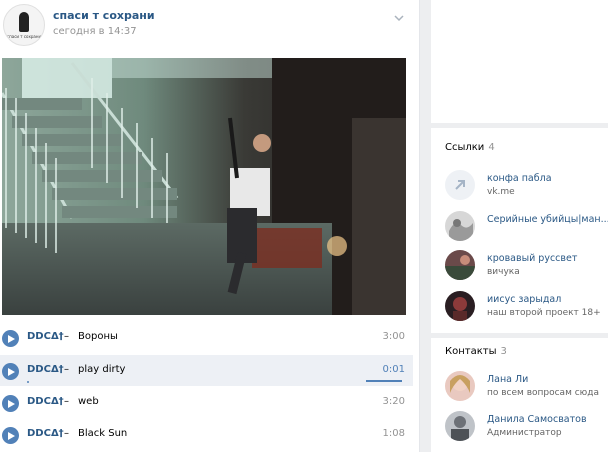 This screenshot has height=452, width=608. What do you see at coordinates (491, 147) in the screenshot?
I see `links-count: 4` at bounding box center [491, 147].